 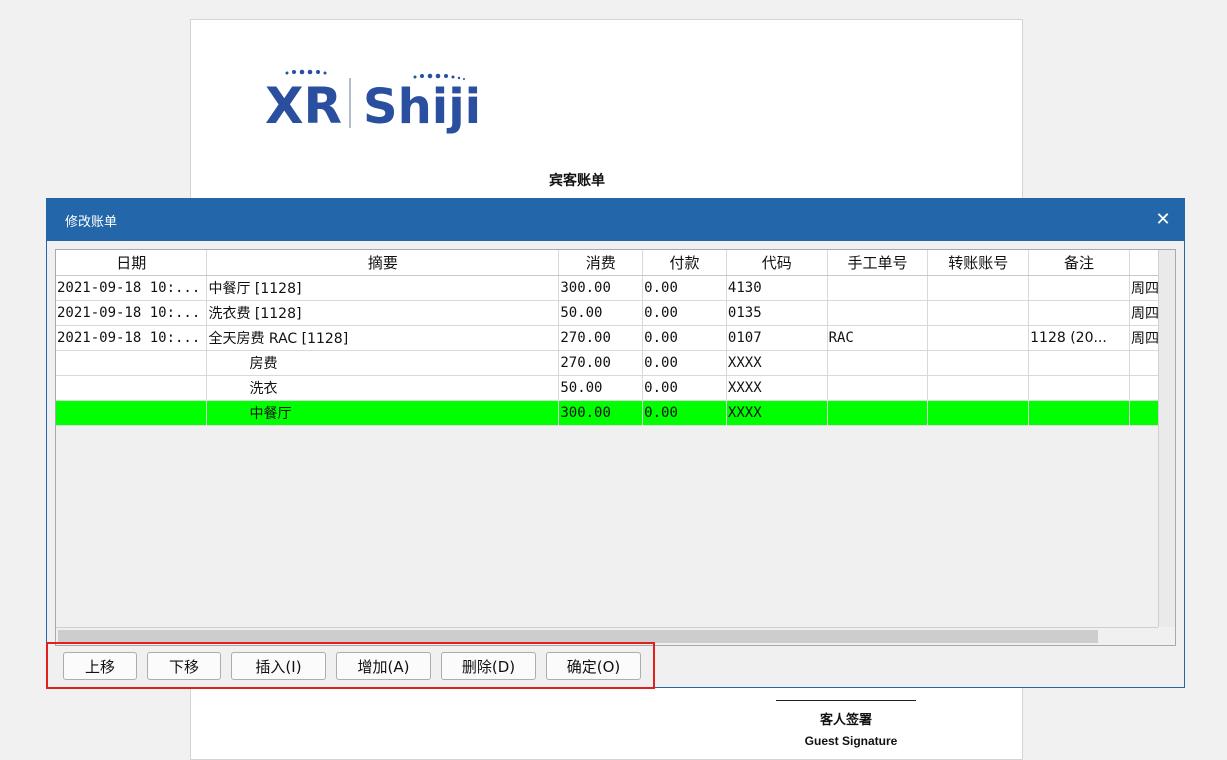 I want to click on cell-code: 0107, so click(x=777, y=338).